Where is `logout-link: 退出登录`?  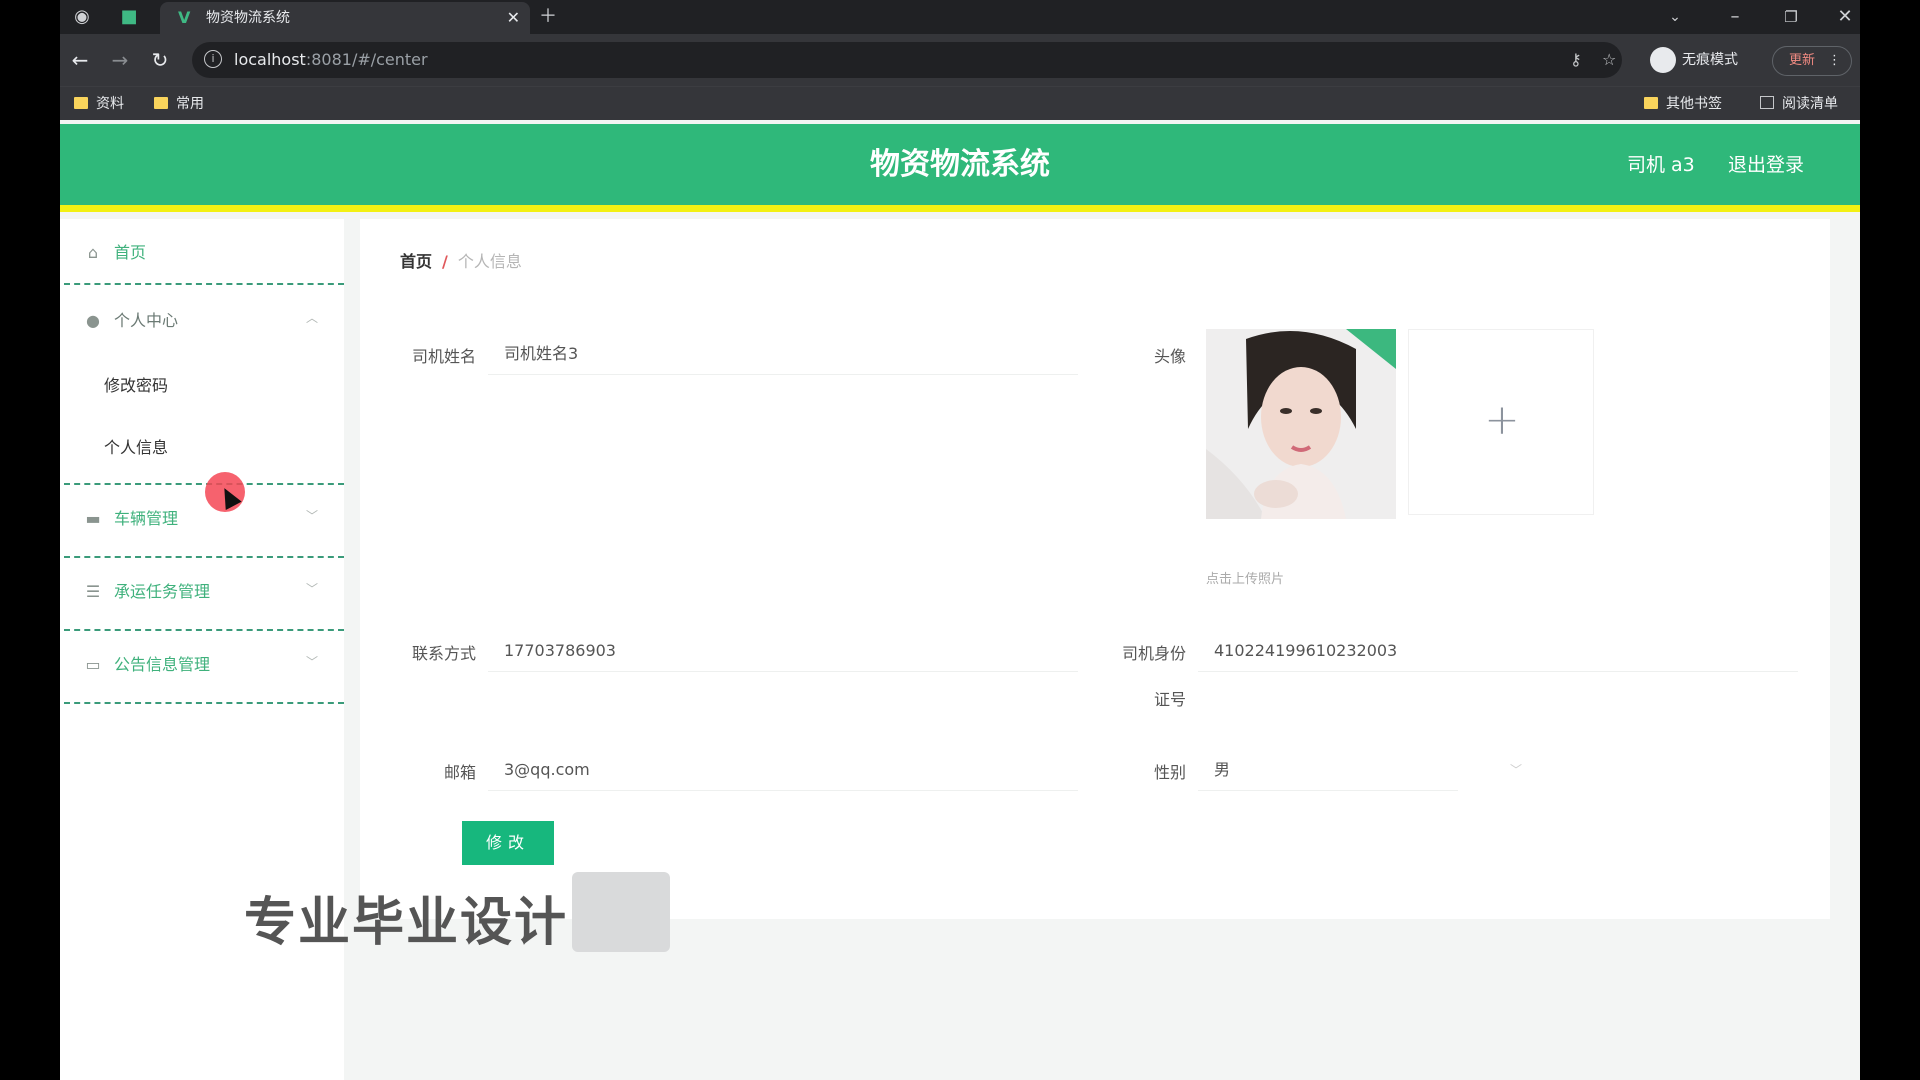 logout-link: 退出登录 is located at coordinates (1766, 165).